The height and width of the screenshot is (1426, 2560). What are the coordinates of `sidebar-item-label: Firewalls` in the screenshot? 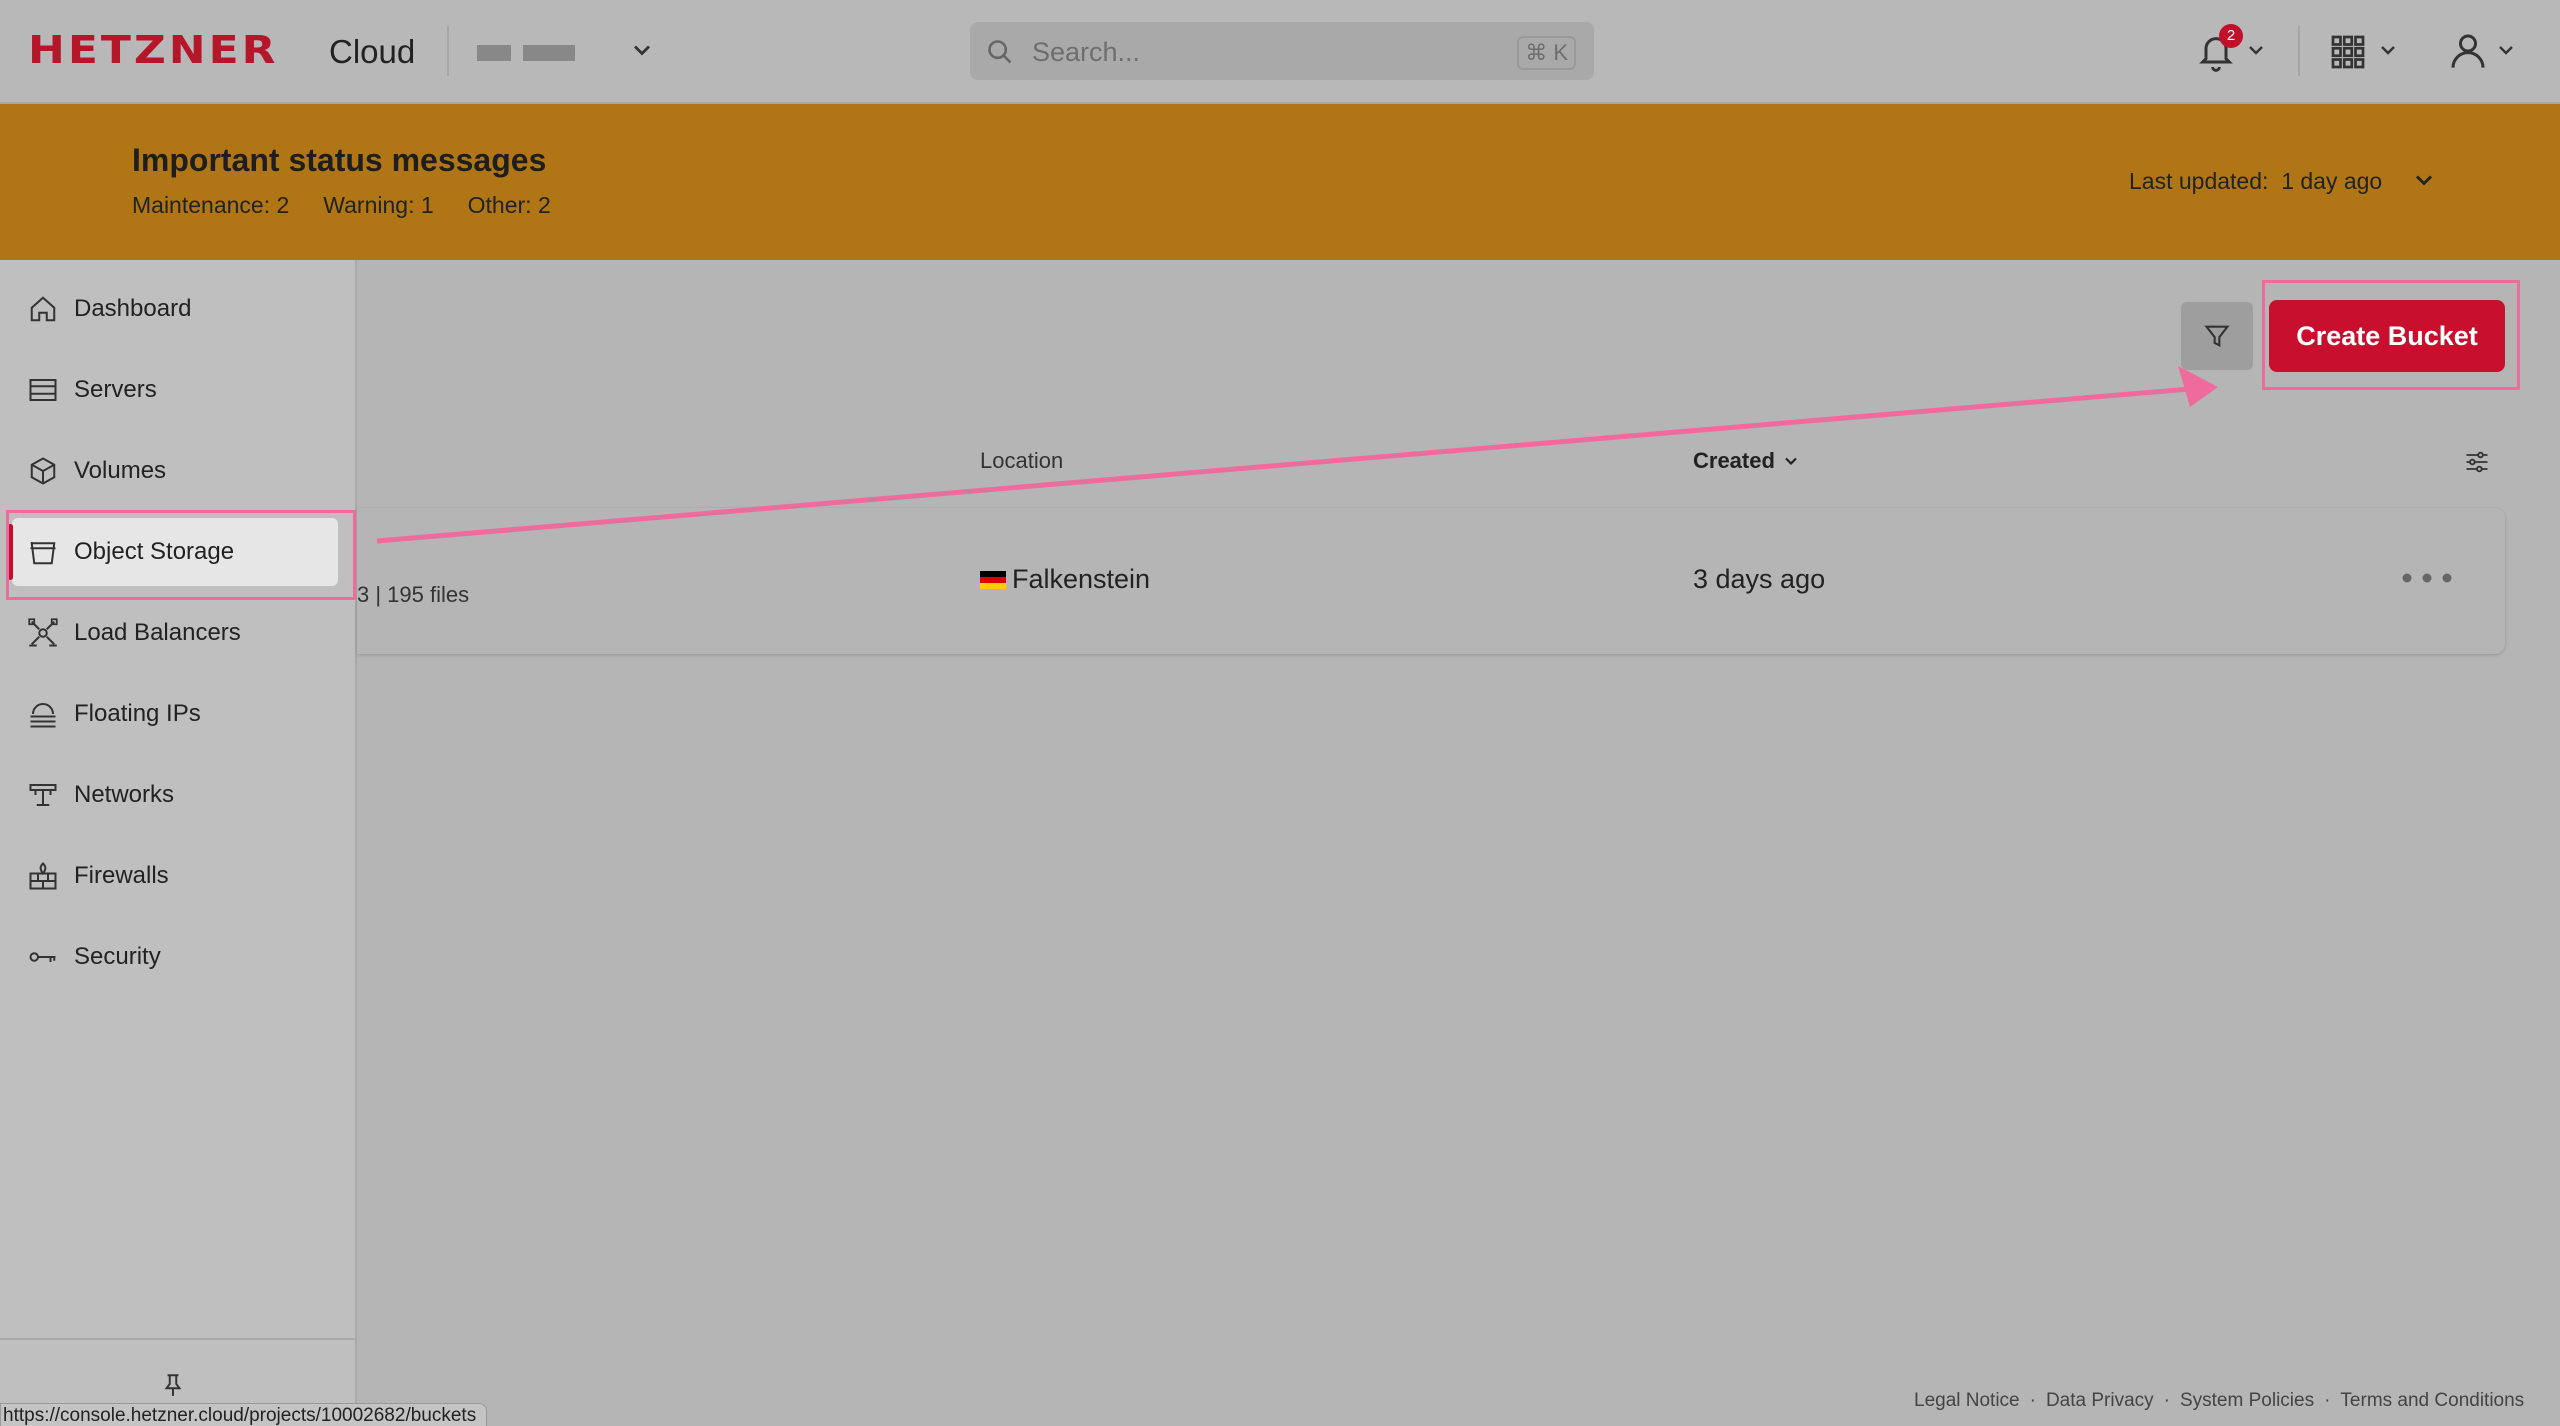 It's located at (121, 875).